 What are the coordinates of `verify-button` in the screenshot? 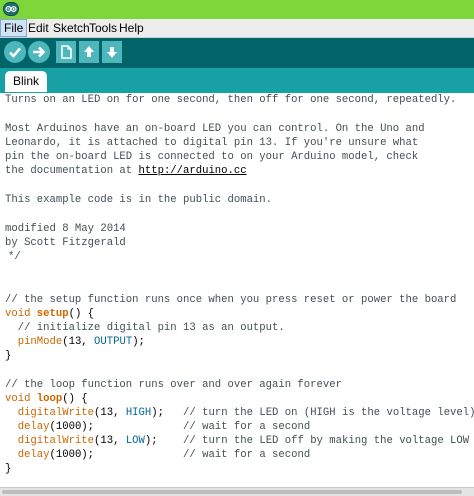 It's located at (15, 52).